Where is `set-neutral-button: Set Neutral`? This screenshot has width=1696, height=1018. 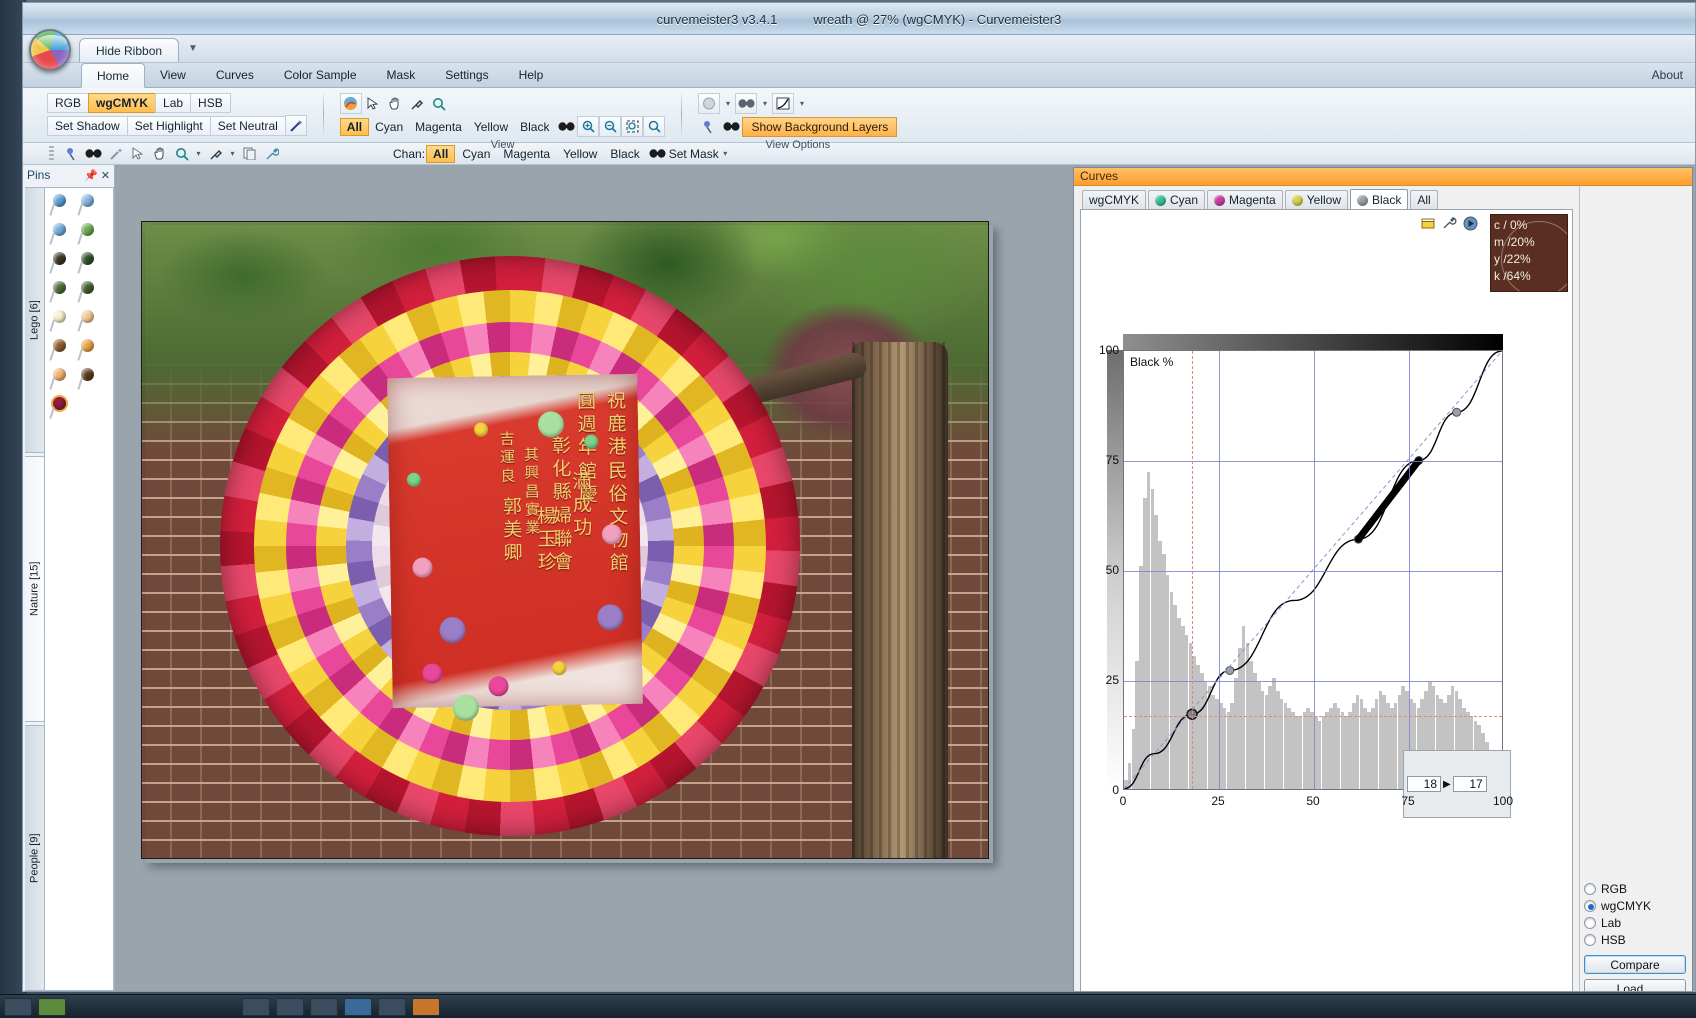 set-neutral-button: Set Neutral is located at coordinates (247, 125).